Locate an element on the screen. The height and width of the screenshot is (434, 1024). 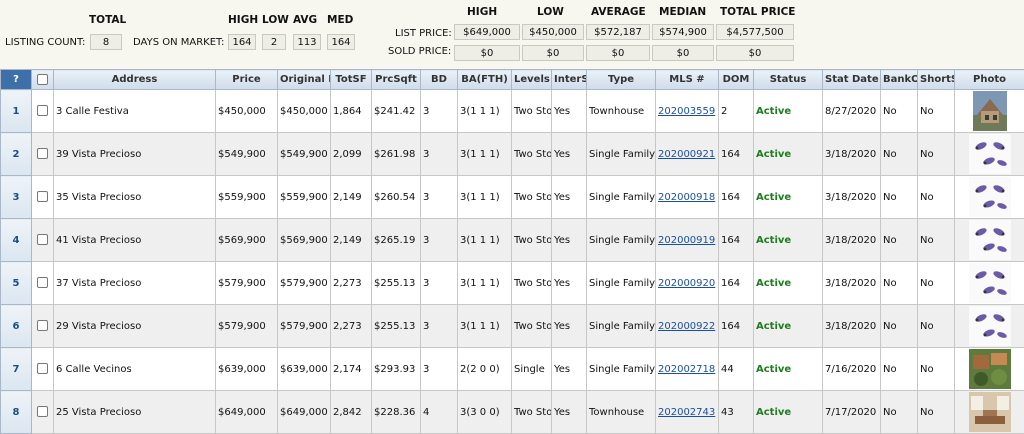
levels-column-header: Levels is located at coordinates (532, 80).